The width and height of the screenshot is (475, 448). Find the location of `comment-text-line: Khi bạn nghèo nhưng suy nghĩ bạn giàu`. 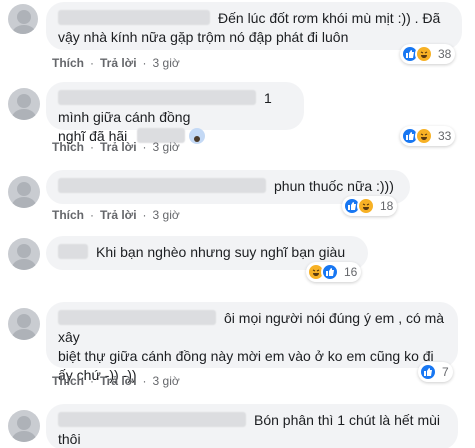

comment-text-line: Khi bạn nghèo nhưng suy nghĩ bạn giàu is located at coordinates (221, 252).